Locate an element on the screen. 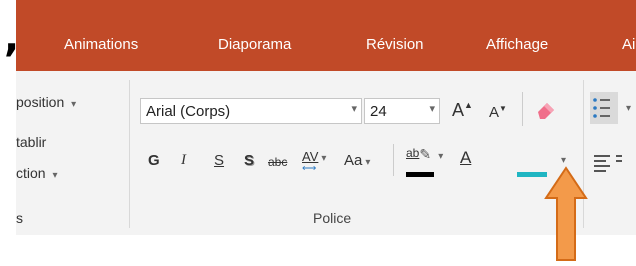  font-name-combobox: Arial (Corps) ▾ is located at coordinates (251, 111).